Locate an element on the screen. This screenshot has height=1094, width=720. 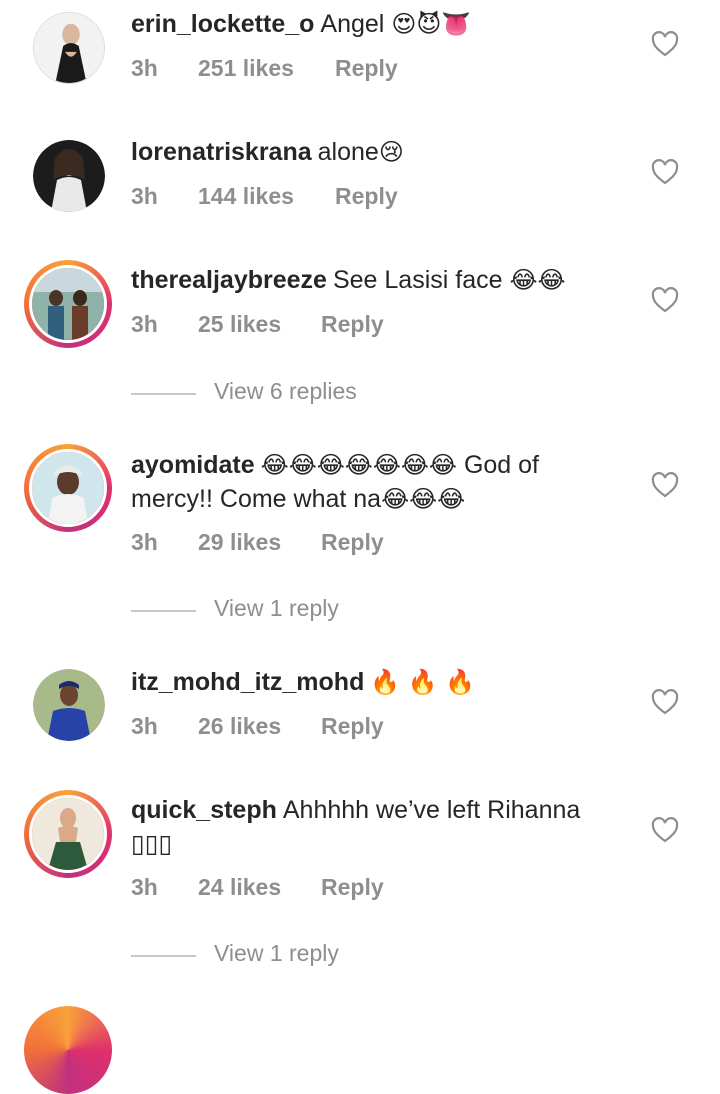
emoji-icon: 😂😂 is located at coordinates (537, 280).